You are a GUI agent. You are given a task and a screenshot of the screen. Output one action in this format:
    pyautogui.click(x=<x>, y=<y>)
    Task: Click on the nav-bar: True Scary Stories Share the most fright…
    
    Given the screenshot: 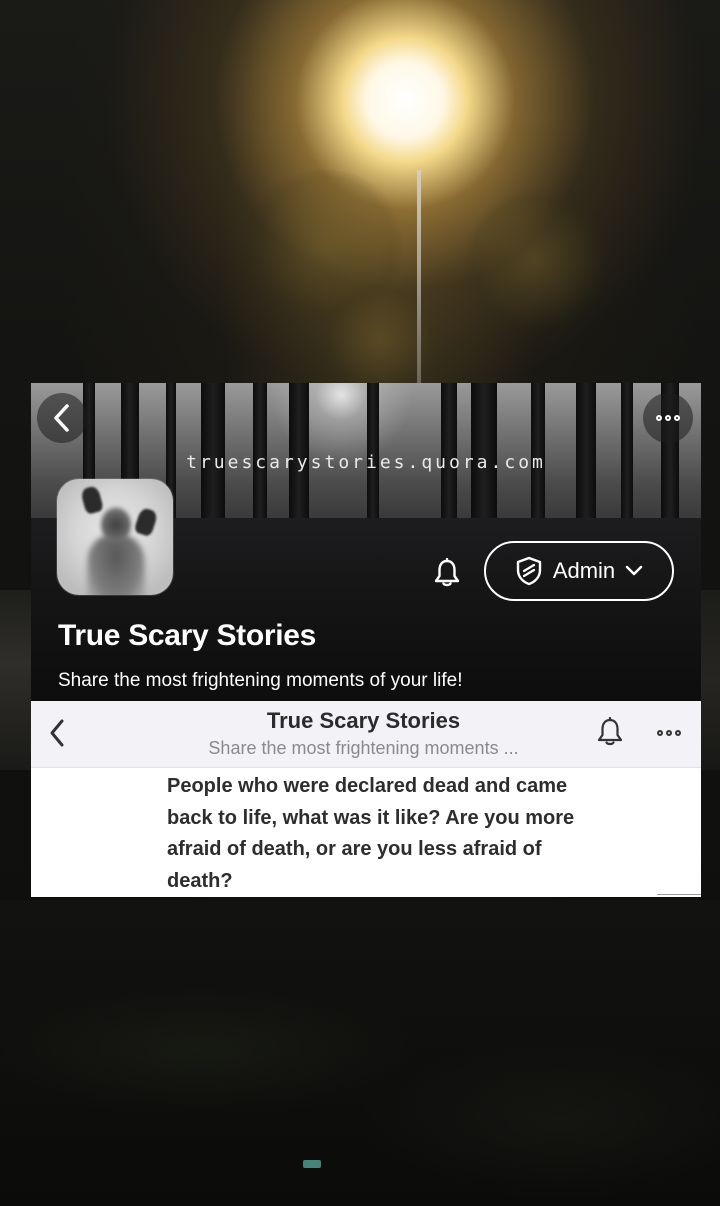 What is the action you would take?
    pyautogui.click(x=366, y=734)
    